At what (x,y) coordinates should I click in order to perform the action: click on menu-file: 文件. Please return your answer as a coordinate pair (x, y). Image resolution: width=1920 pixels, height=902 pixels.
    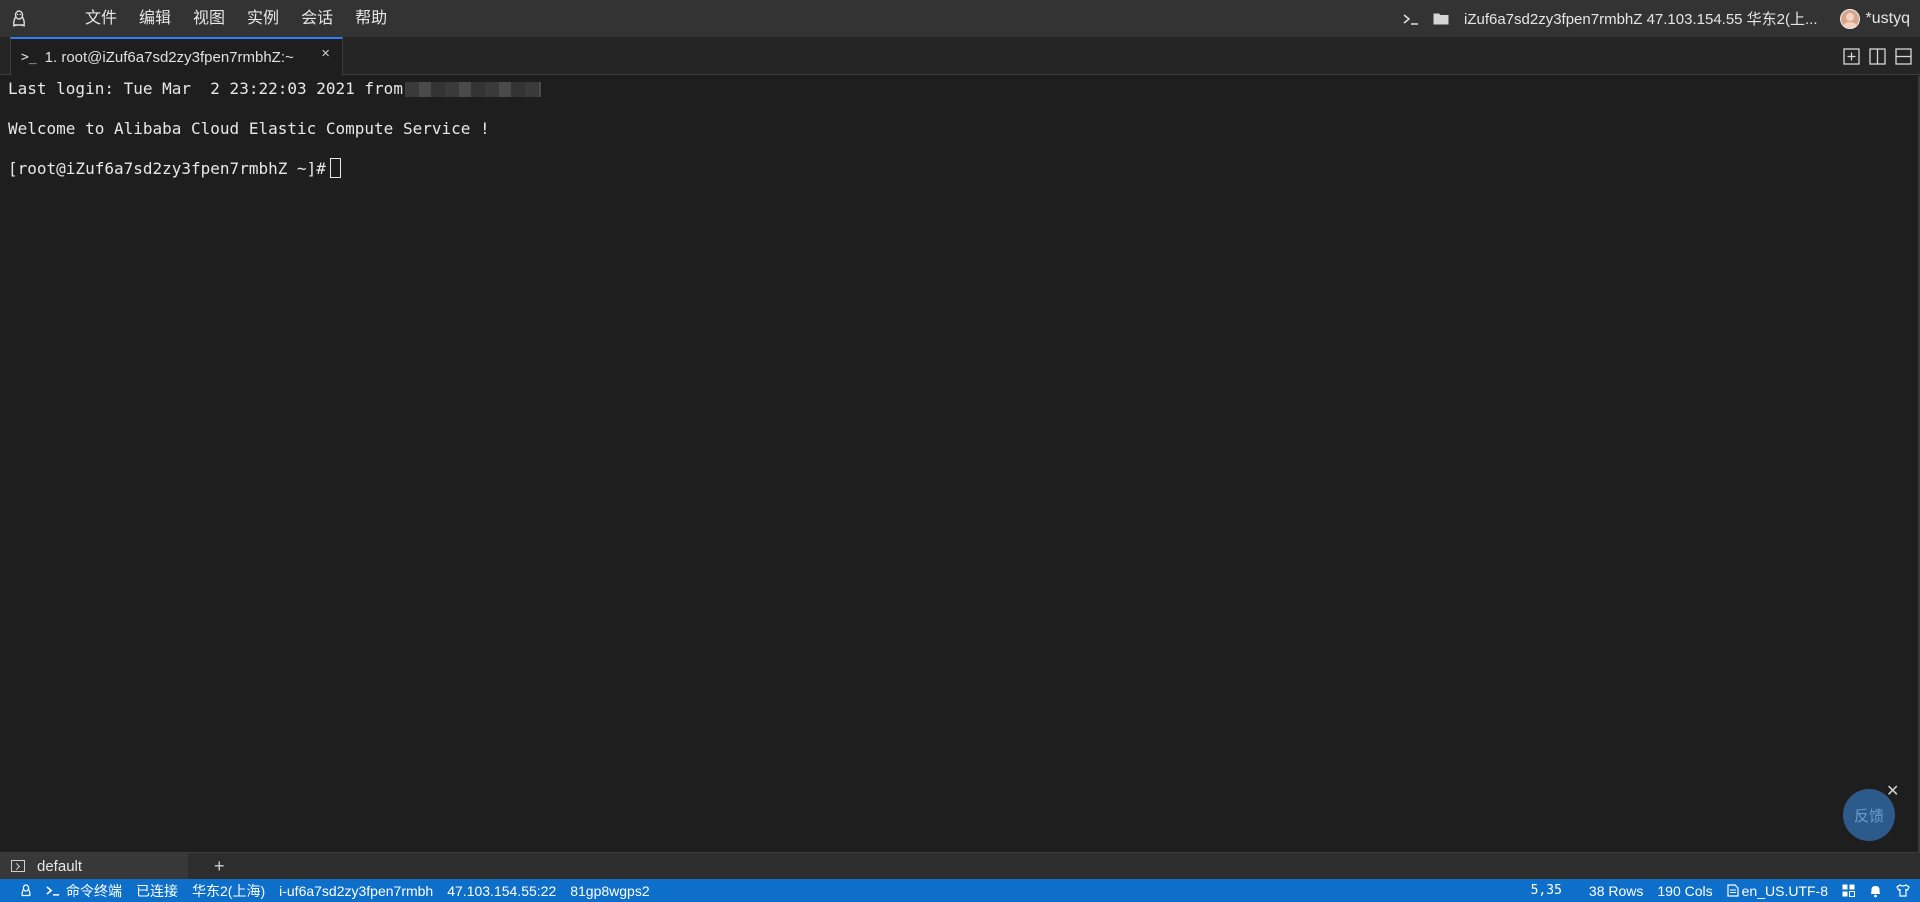
    Looking at the image, I should click on (101, 18).